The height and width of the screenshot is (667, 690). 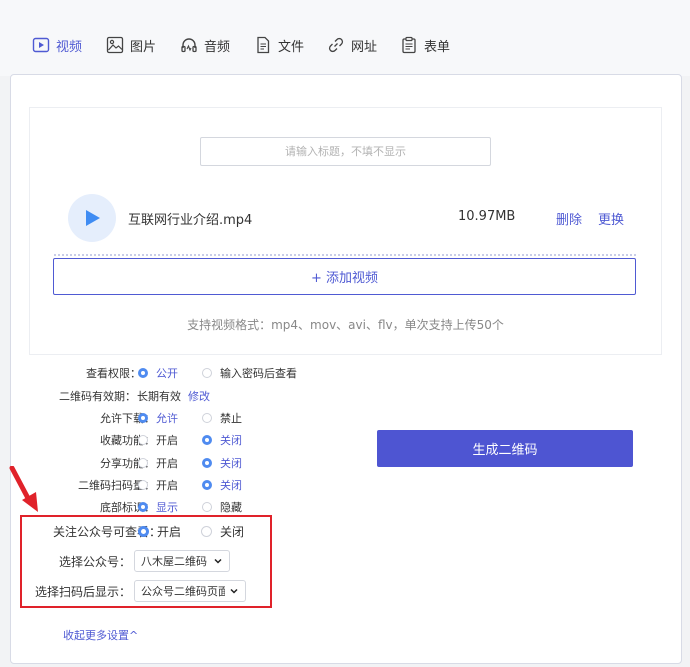 I want to click on view-public-radio: 公开, so click(x=158, y=373).